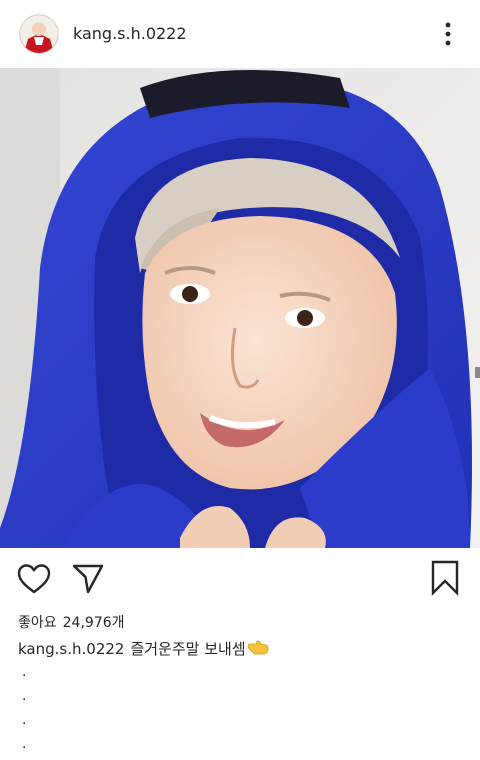  I want to click on pointing-hand-emoji-icon, so click(258, 648).